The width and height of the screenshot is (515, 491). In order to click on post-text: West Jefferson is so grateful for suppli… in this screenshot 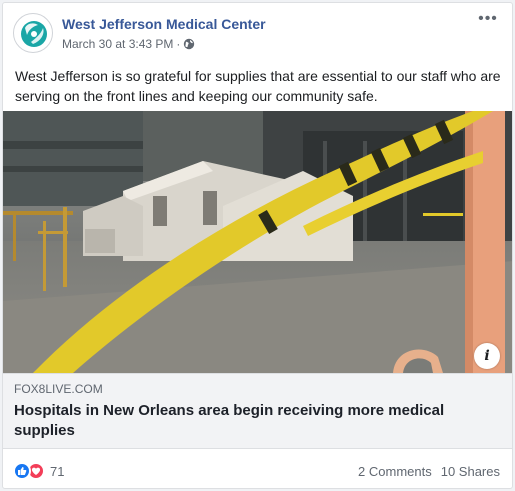, I will do `click(258, 86)`.